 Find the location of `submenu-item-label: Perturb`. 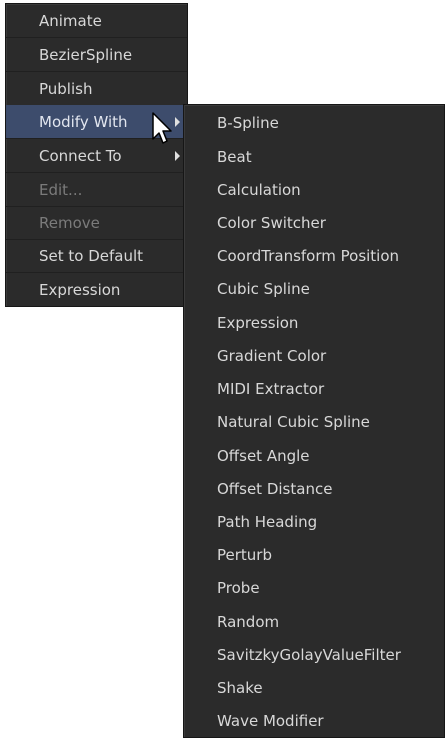

submenu-item-label: Perturb is located at coordinates (244, 555).